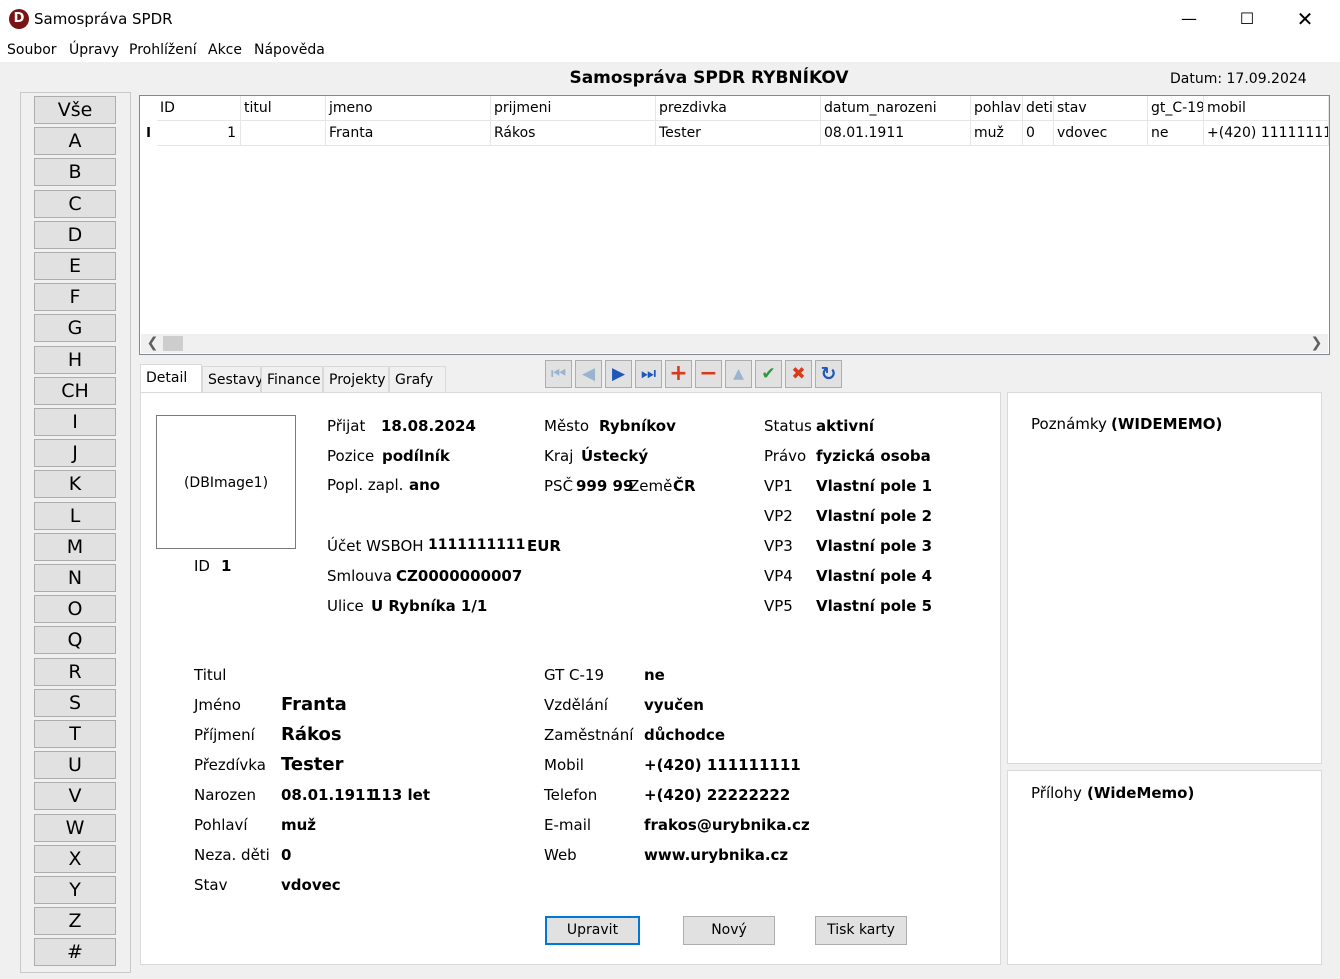 The width and height of the screenshot is (1340, 979). I want to click on letter-button: V, so click(75, 796).